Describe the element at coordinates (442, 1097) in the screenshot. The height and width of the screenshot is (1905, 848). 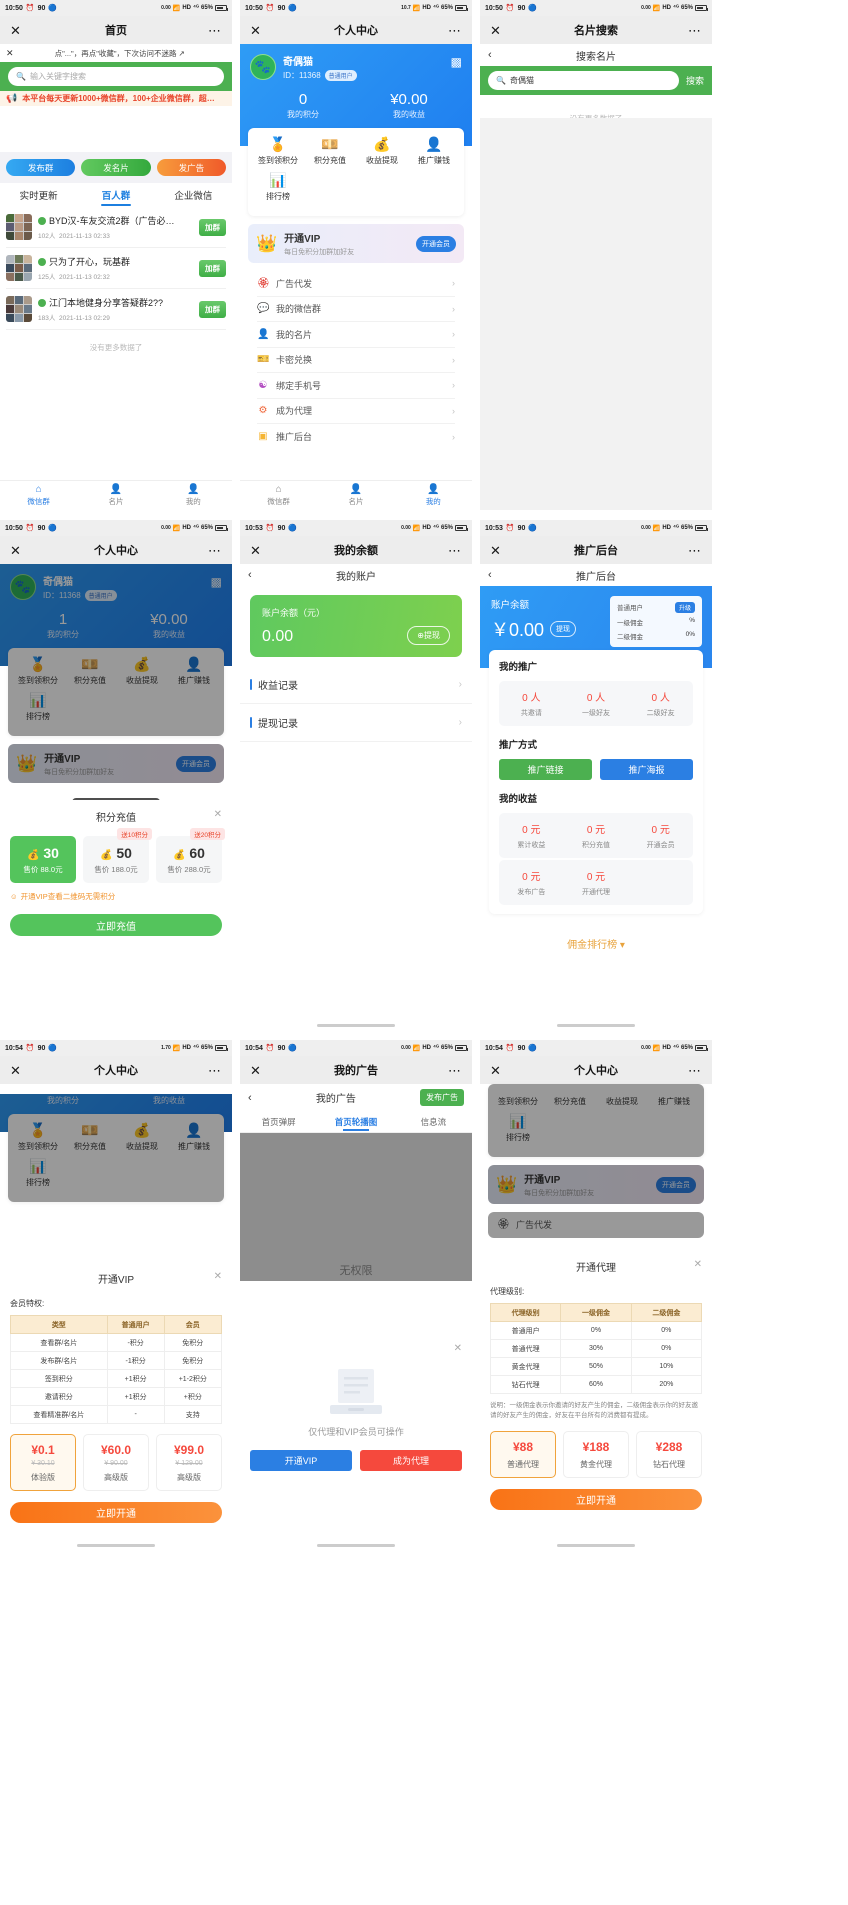
I see `publish-ad-button: 发布广告` at that location.